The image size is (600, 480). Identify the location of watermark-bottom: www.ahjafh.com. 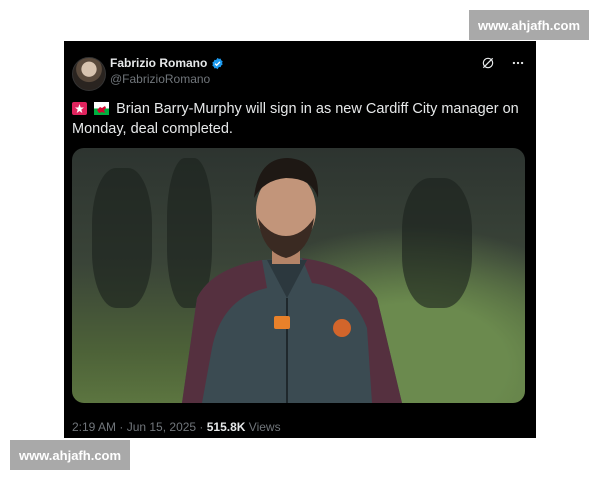
(70, 455).